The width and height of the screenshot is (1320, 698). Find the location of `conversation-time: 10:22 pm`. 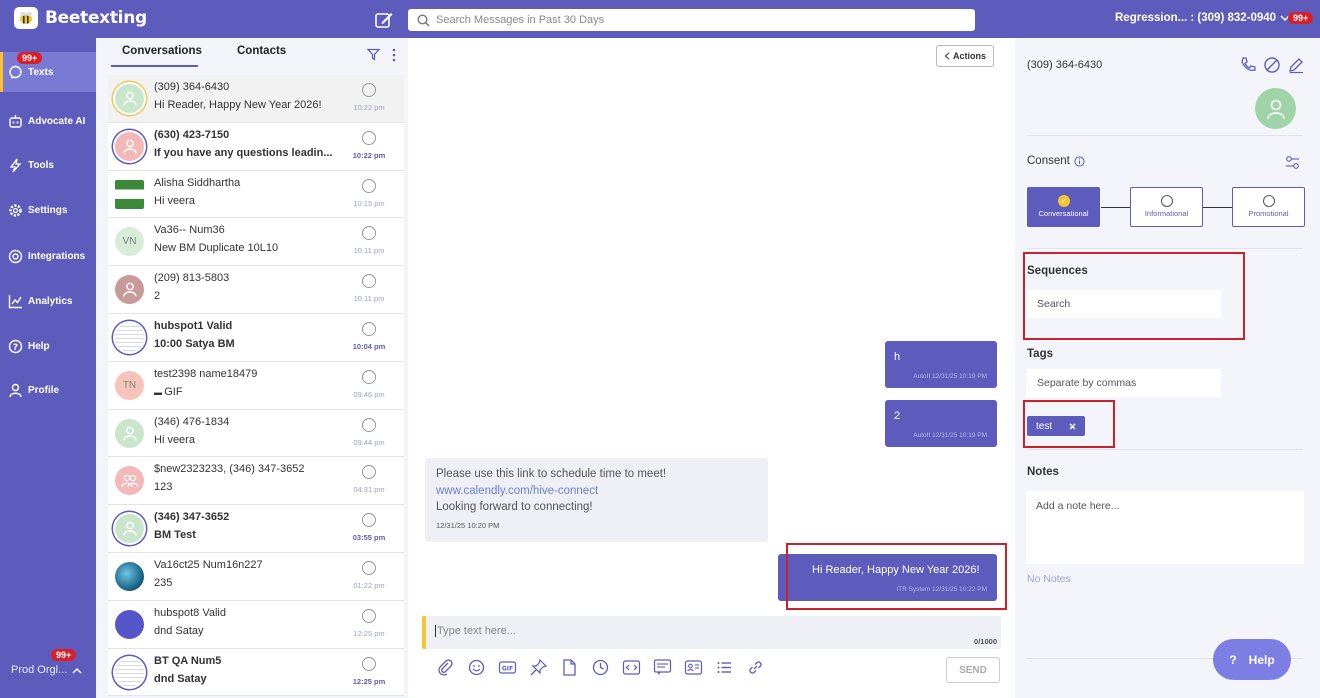

conversation-time: 10:22 pm is located at coordinates (369, 107).